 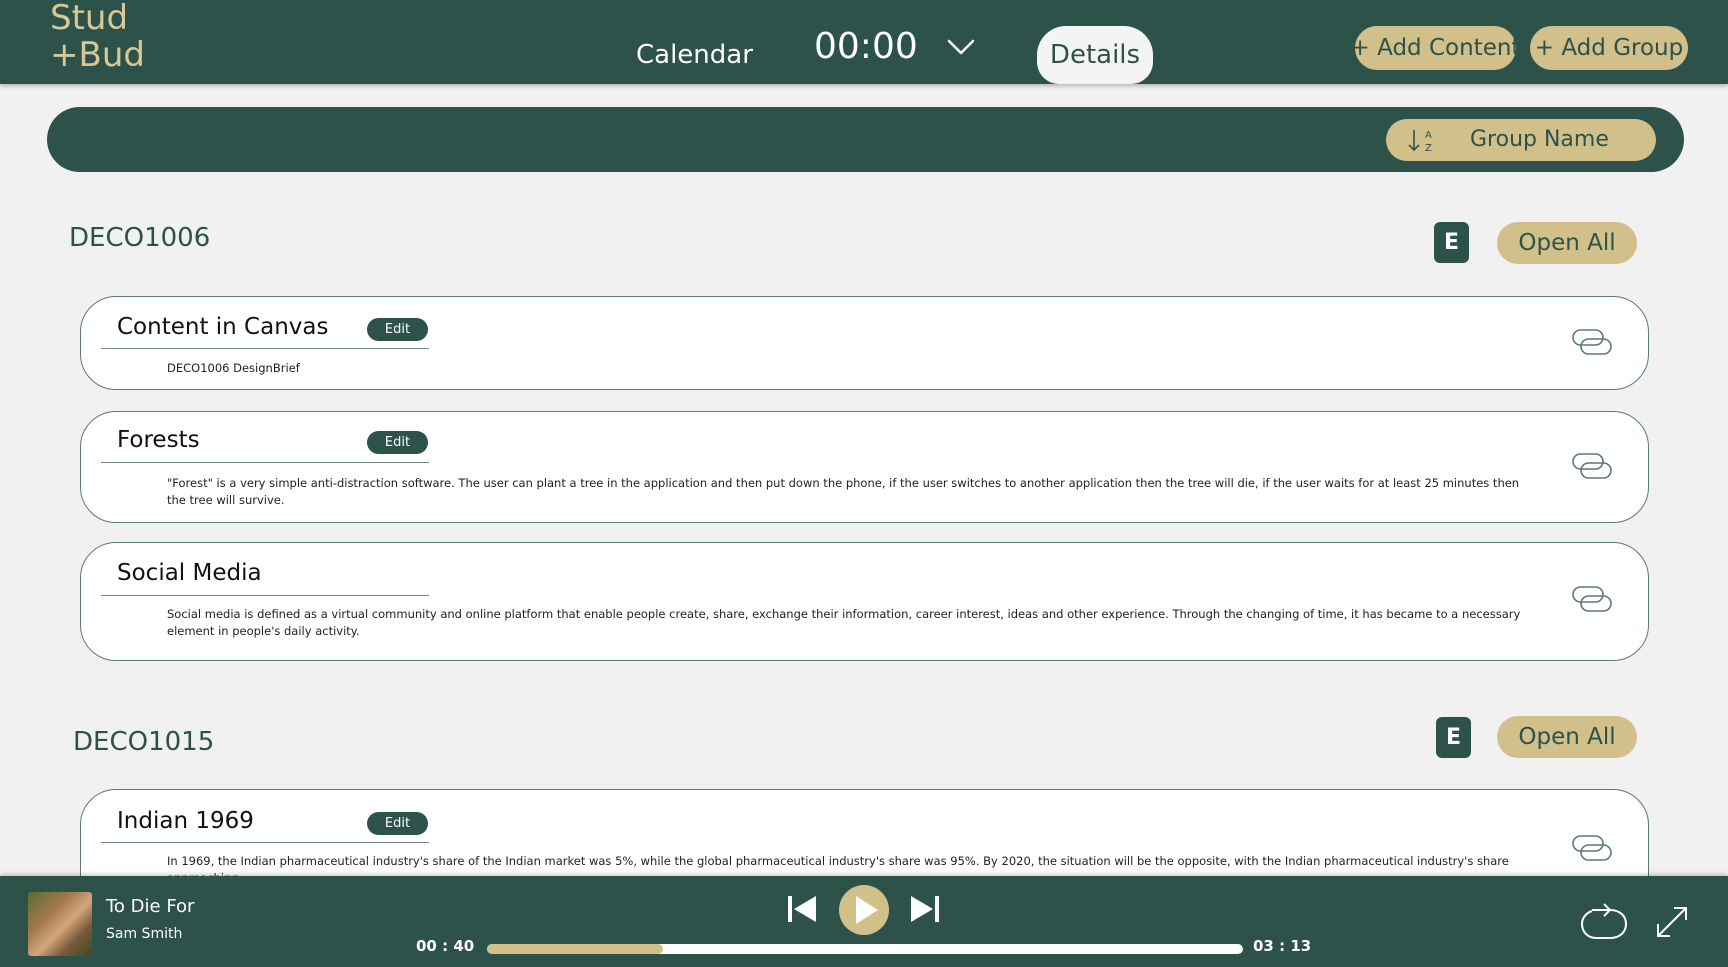 I want to click on progress-fill, so click(x=575, y=949).